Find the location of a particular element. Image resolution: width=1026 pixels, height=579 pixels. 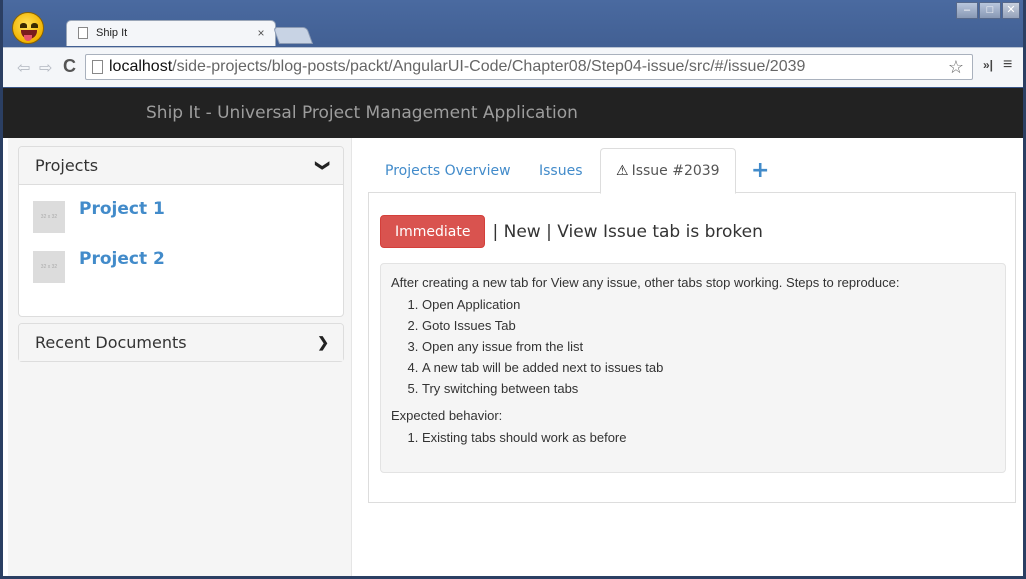

warning-icon: ⚠ is located at coordinates (622, 171).